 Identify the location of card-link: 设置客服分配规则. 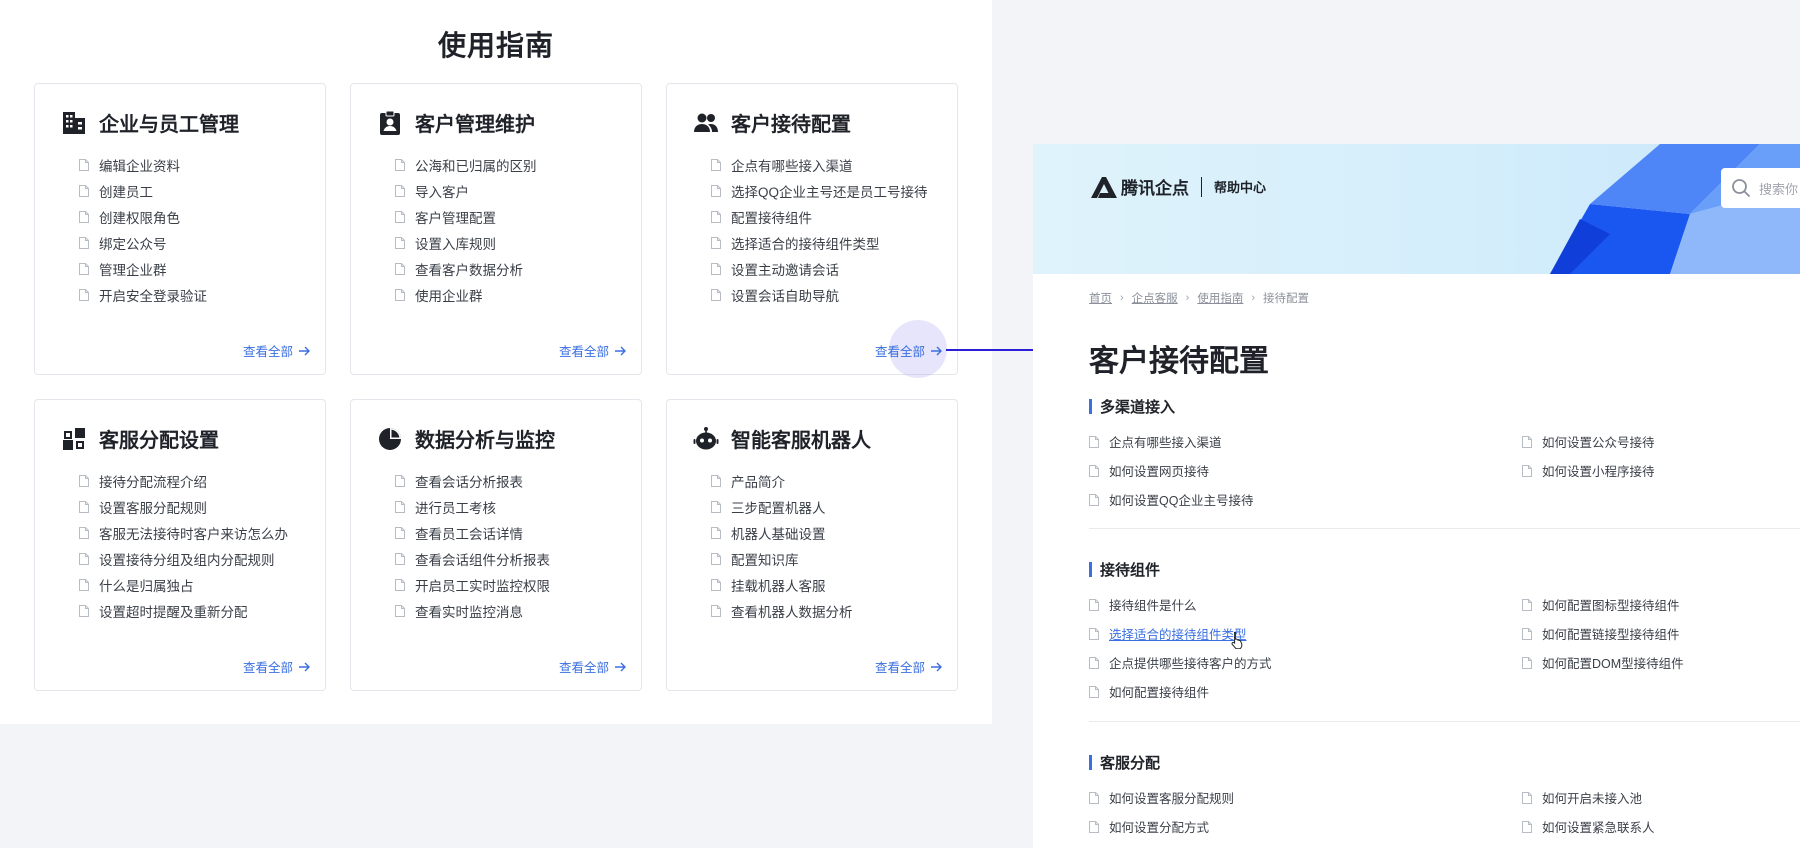
(183, 507).